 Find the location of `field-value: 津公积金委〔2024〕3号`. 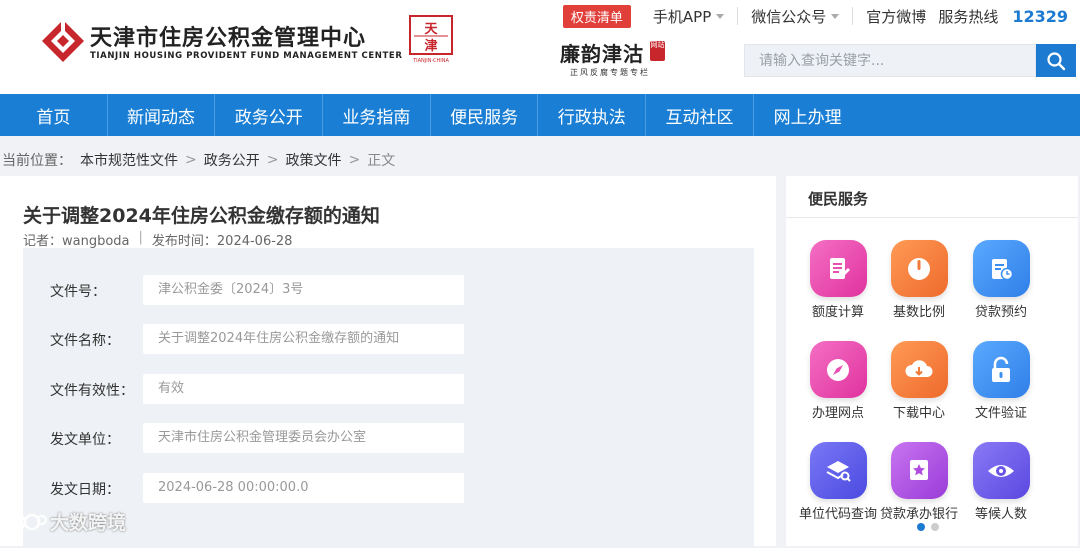

field-value: 津公积金委〔2024〕3号 is located at coordinates (303, 290).